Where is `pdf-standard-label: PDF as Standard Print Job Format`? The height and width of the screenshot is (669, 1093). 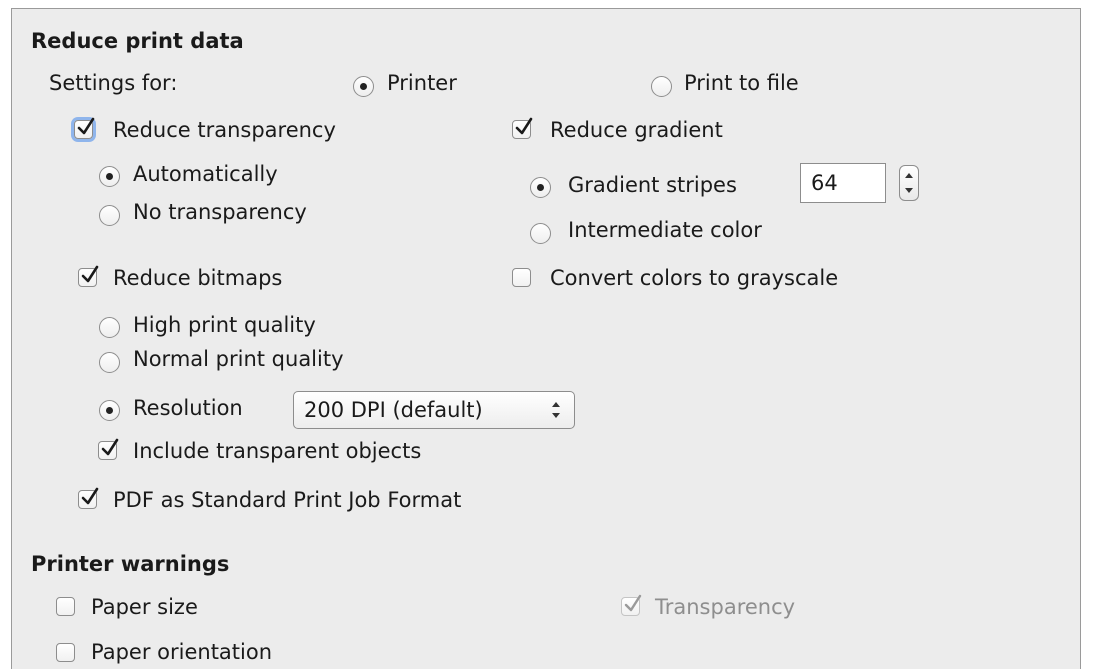 pdf-standard-label: PDF as Standard Print Job Format is located at coordinates (287, 500).